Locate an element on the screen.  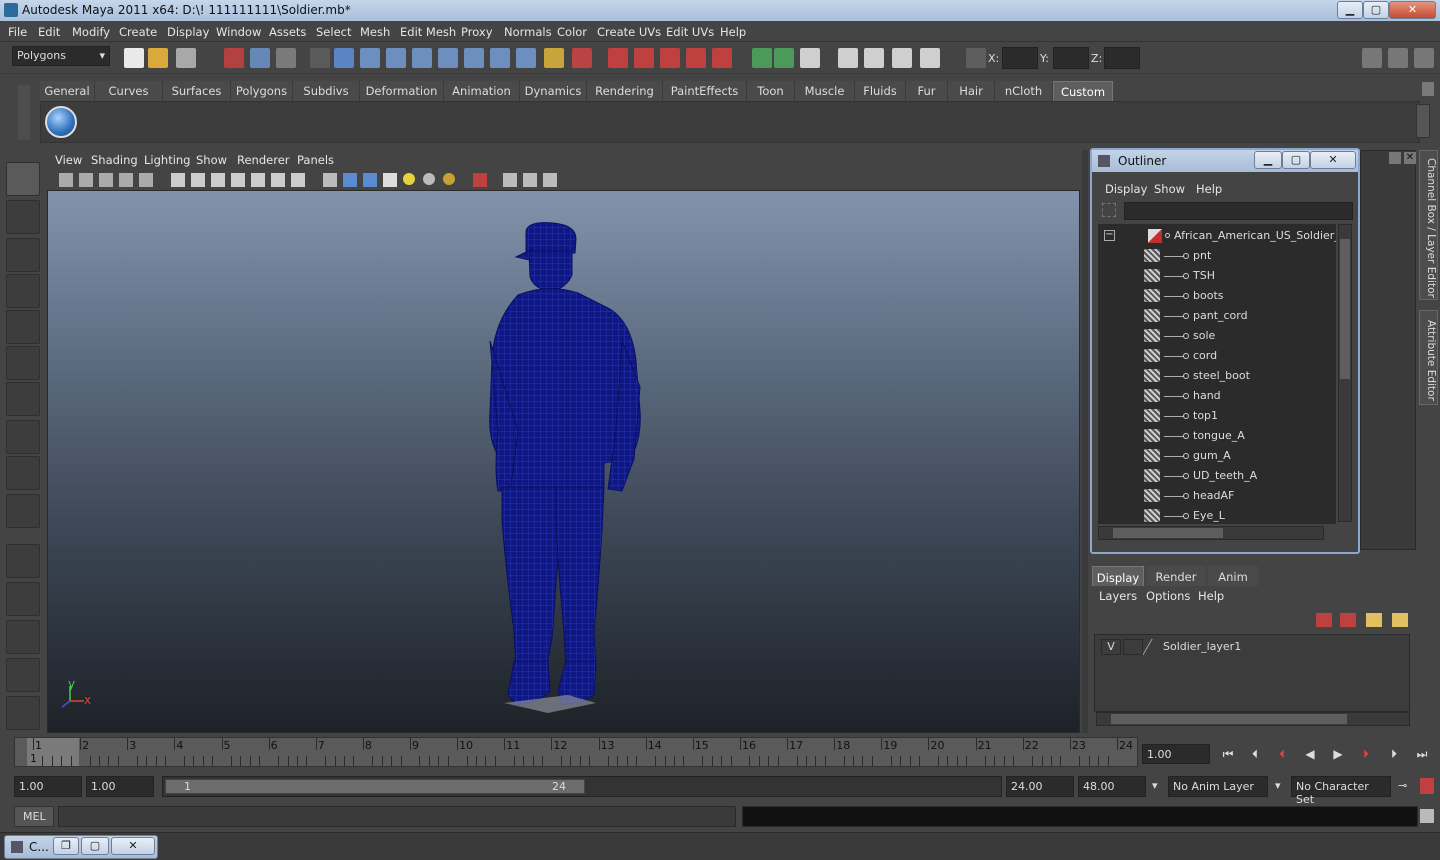
menu-color: Color is located at coordinates (572, 32).